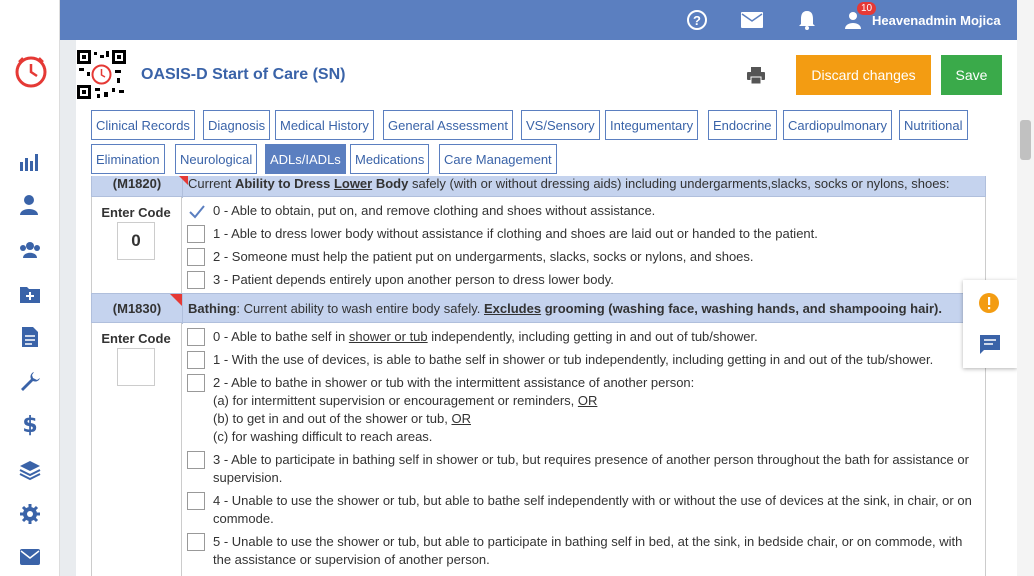  Describe the element at coordinates (143, 125) in the screenshot. I see `tab-clinical-records: Clinical Records` at that location.